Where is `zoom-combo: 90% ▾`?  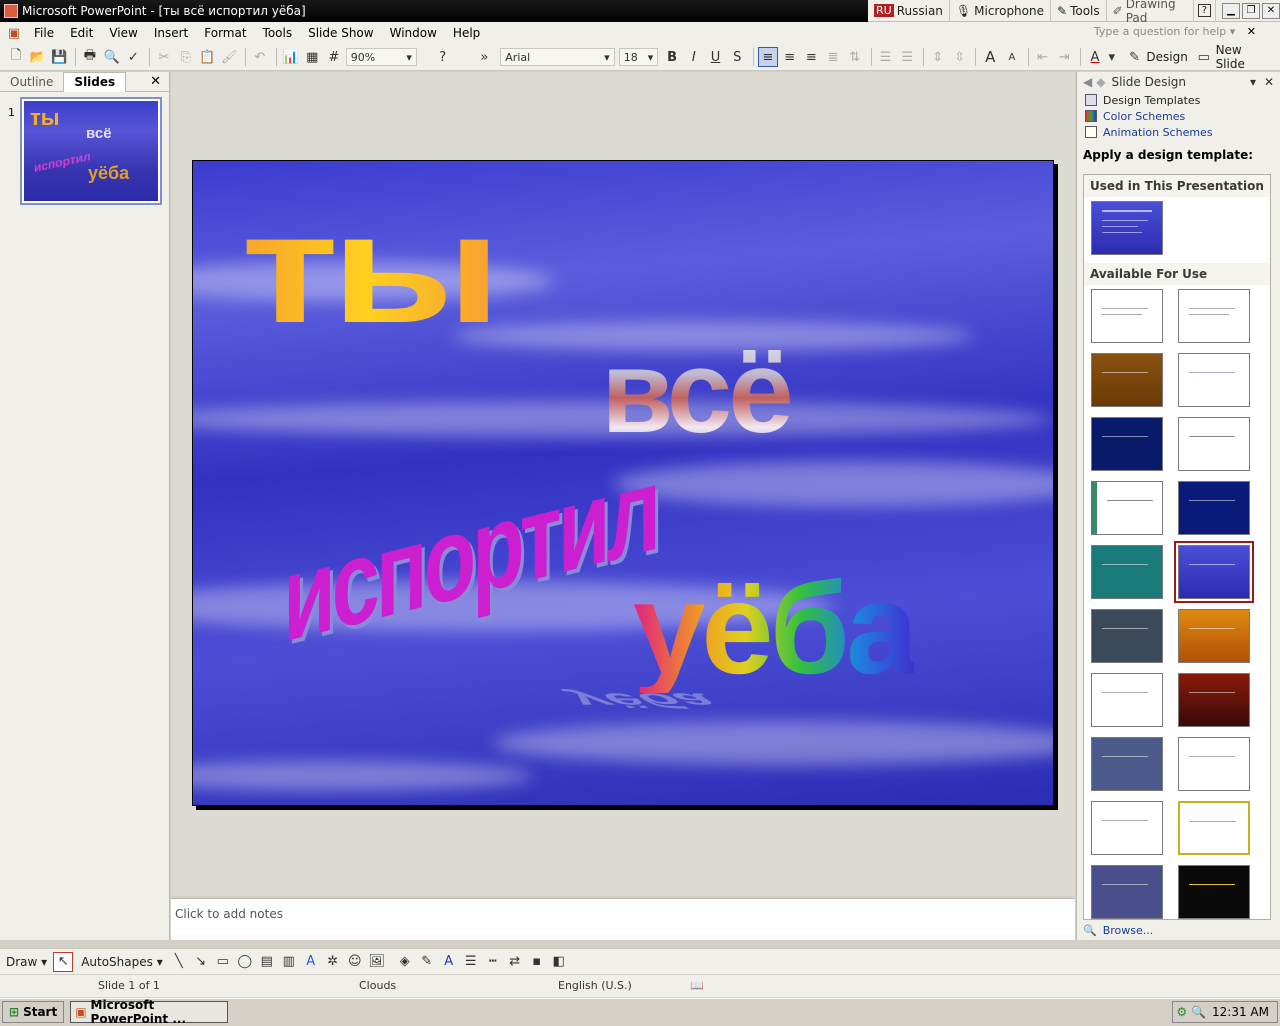
zoom-combo: 90% ▾ is located at coordinates (381, 57).